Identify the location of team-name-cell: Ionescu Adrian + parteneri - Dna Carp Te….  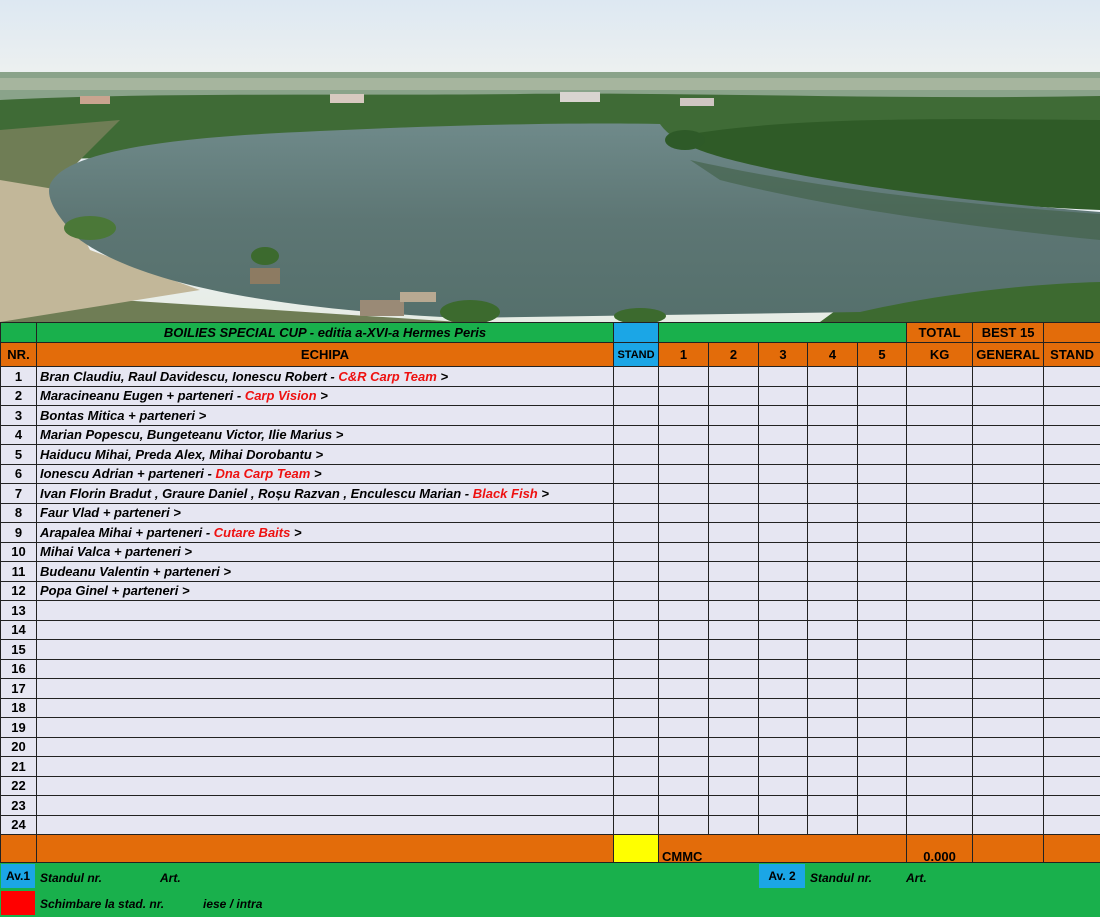
(325, 474).